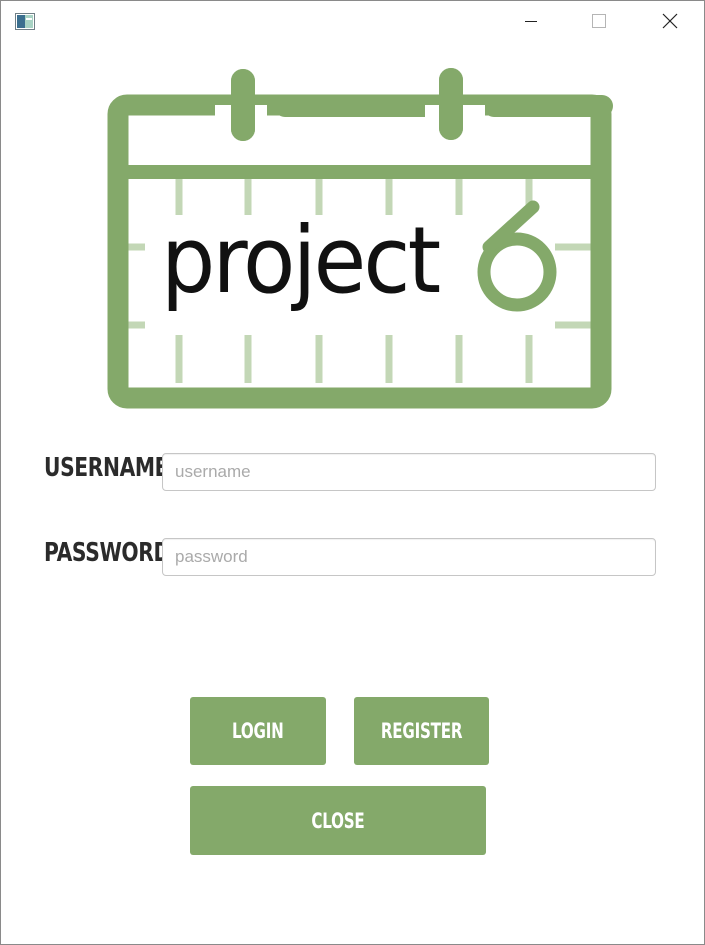 Image resolution: width=705 pixels, height=945 pixels. I want to click on register-button-label: REGISTER, so click(421, 731).